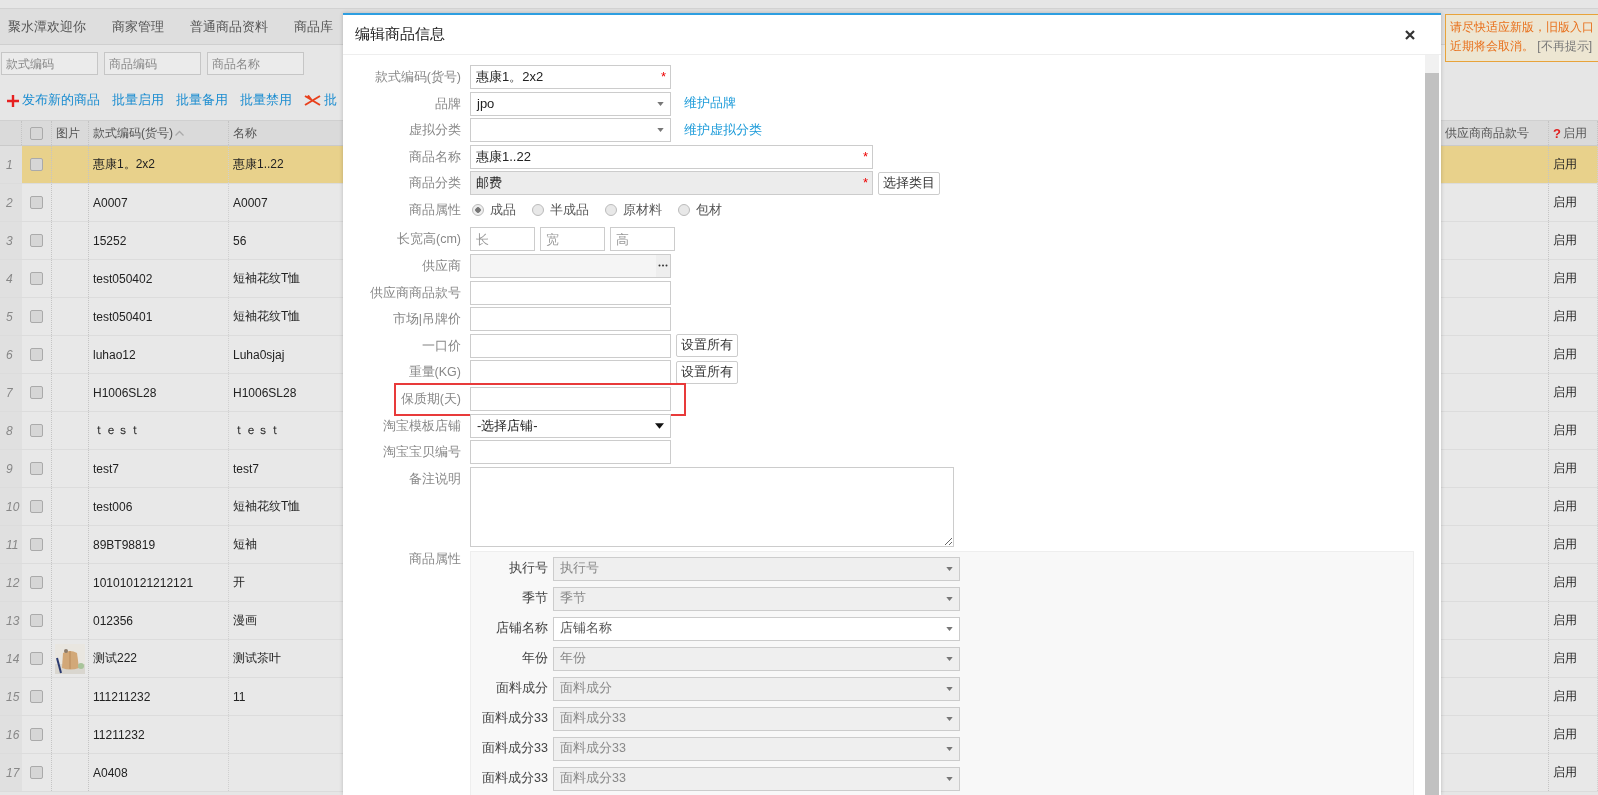 This screenshot has height=795, width=1598. What do you see at coordinates (11, 316) in the screenshot?
I see `row-number: 5` at bounding box center [11, 316].